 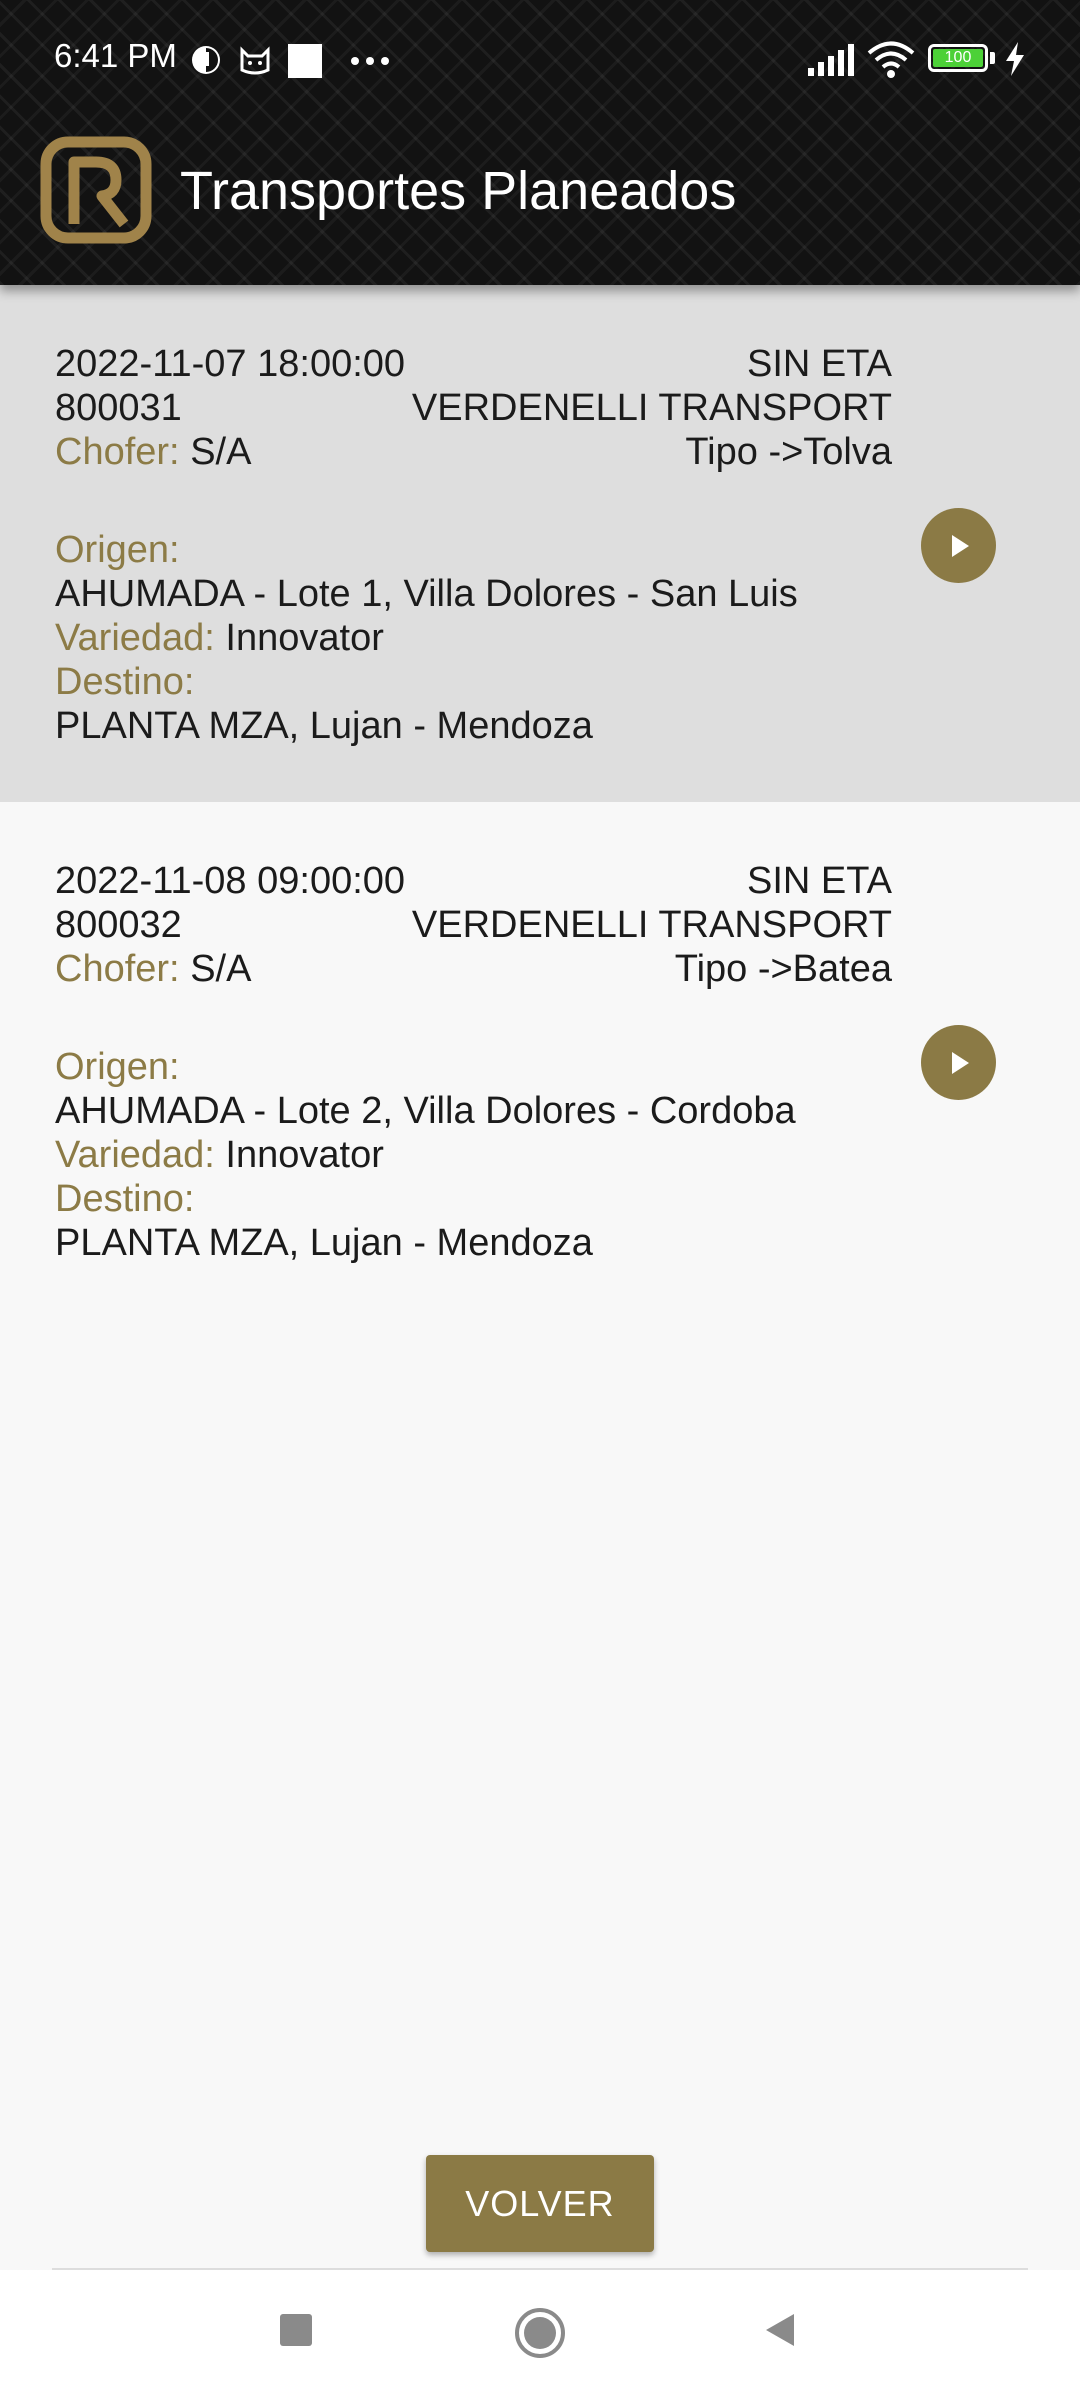 I want to click on back-icon, so click(x=780, y=2330).